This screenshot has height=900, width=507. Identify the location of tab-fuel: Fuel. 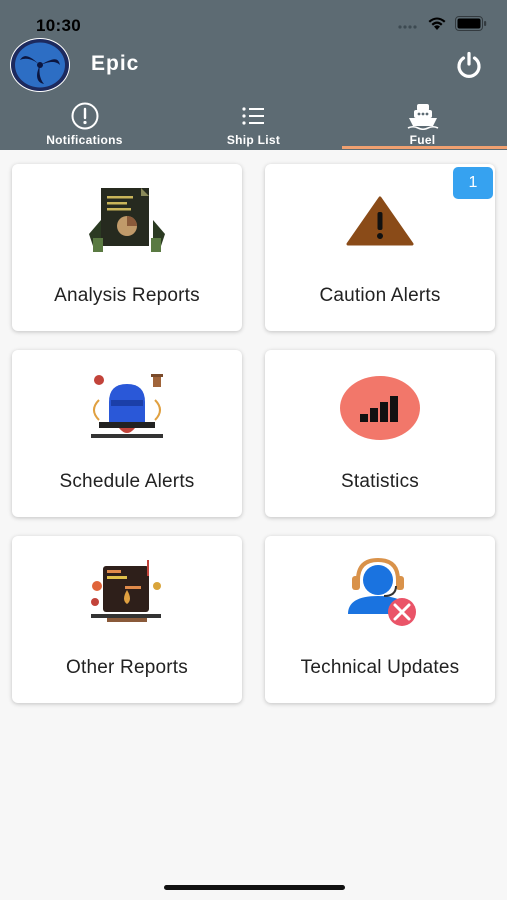
(422, 125).